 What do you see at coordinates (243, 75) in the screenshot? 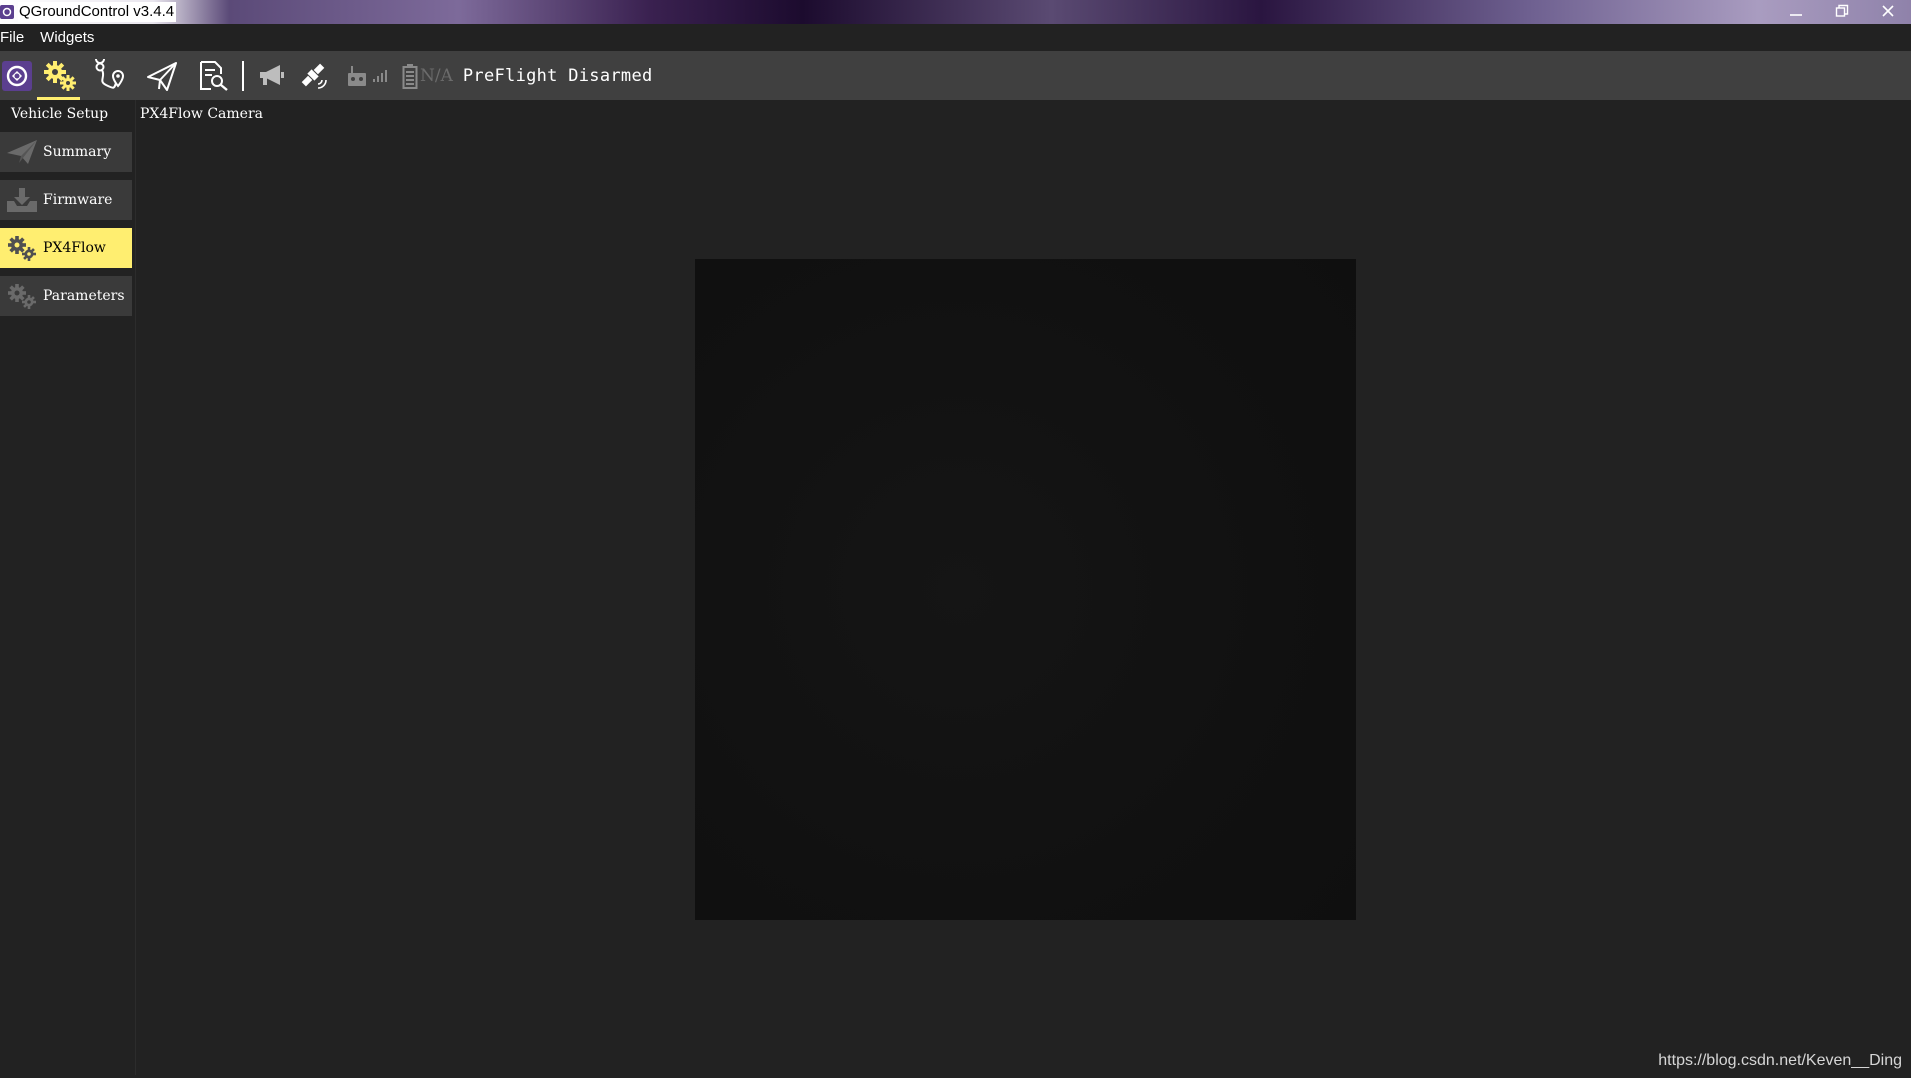
I see `toolbar-separator` at bounding box center [243, 75].